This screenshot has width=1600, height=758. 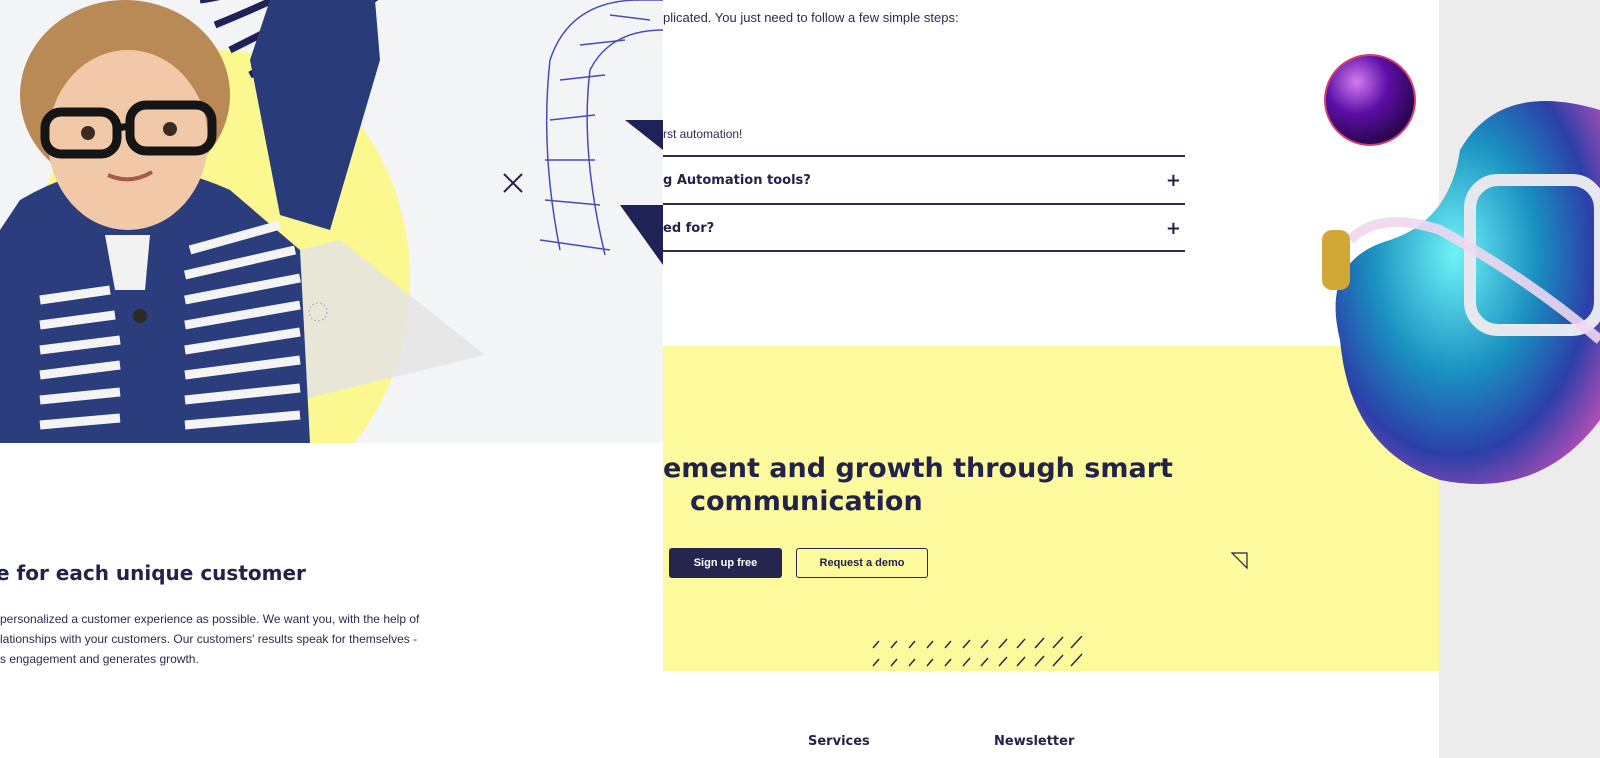 I want to click on faq-divider, so click(x=924, y=251).